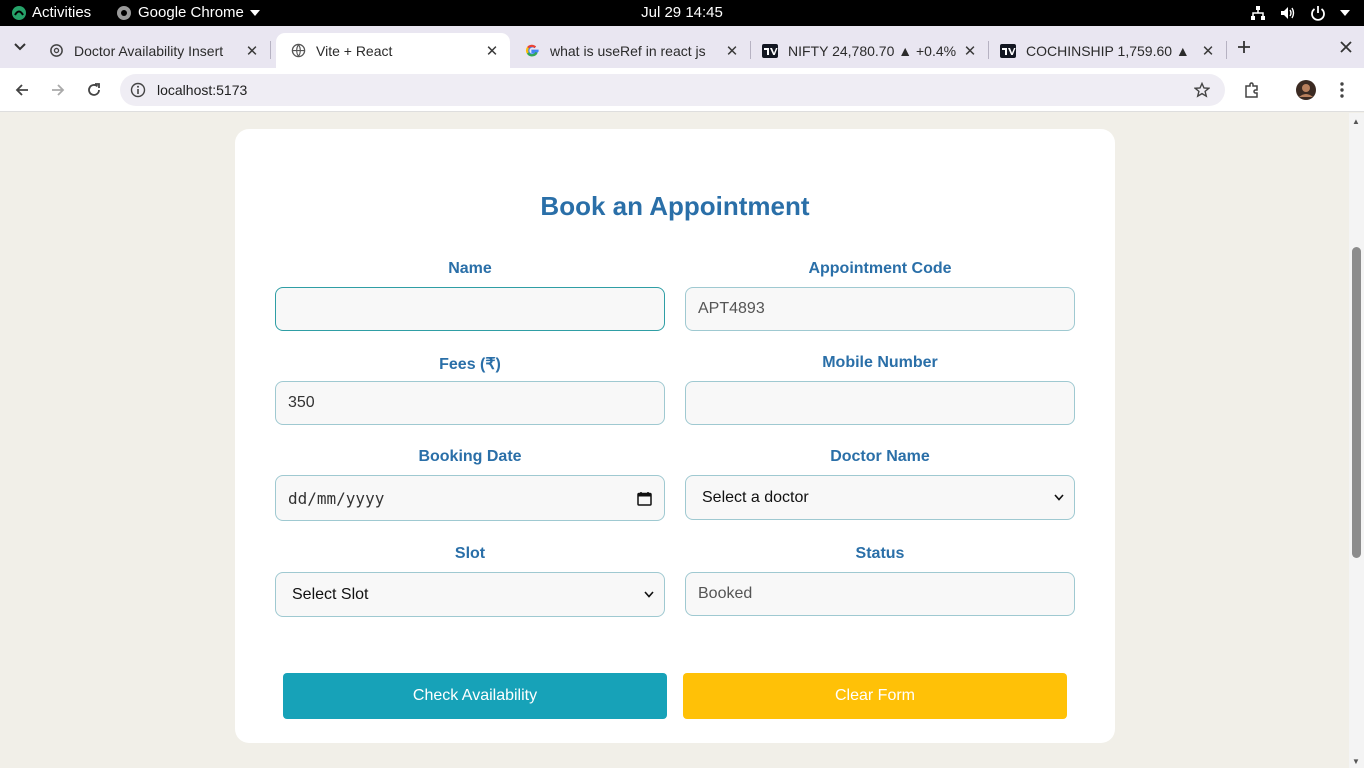  I want to click on forward-button, so click(58, 90).